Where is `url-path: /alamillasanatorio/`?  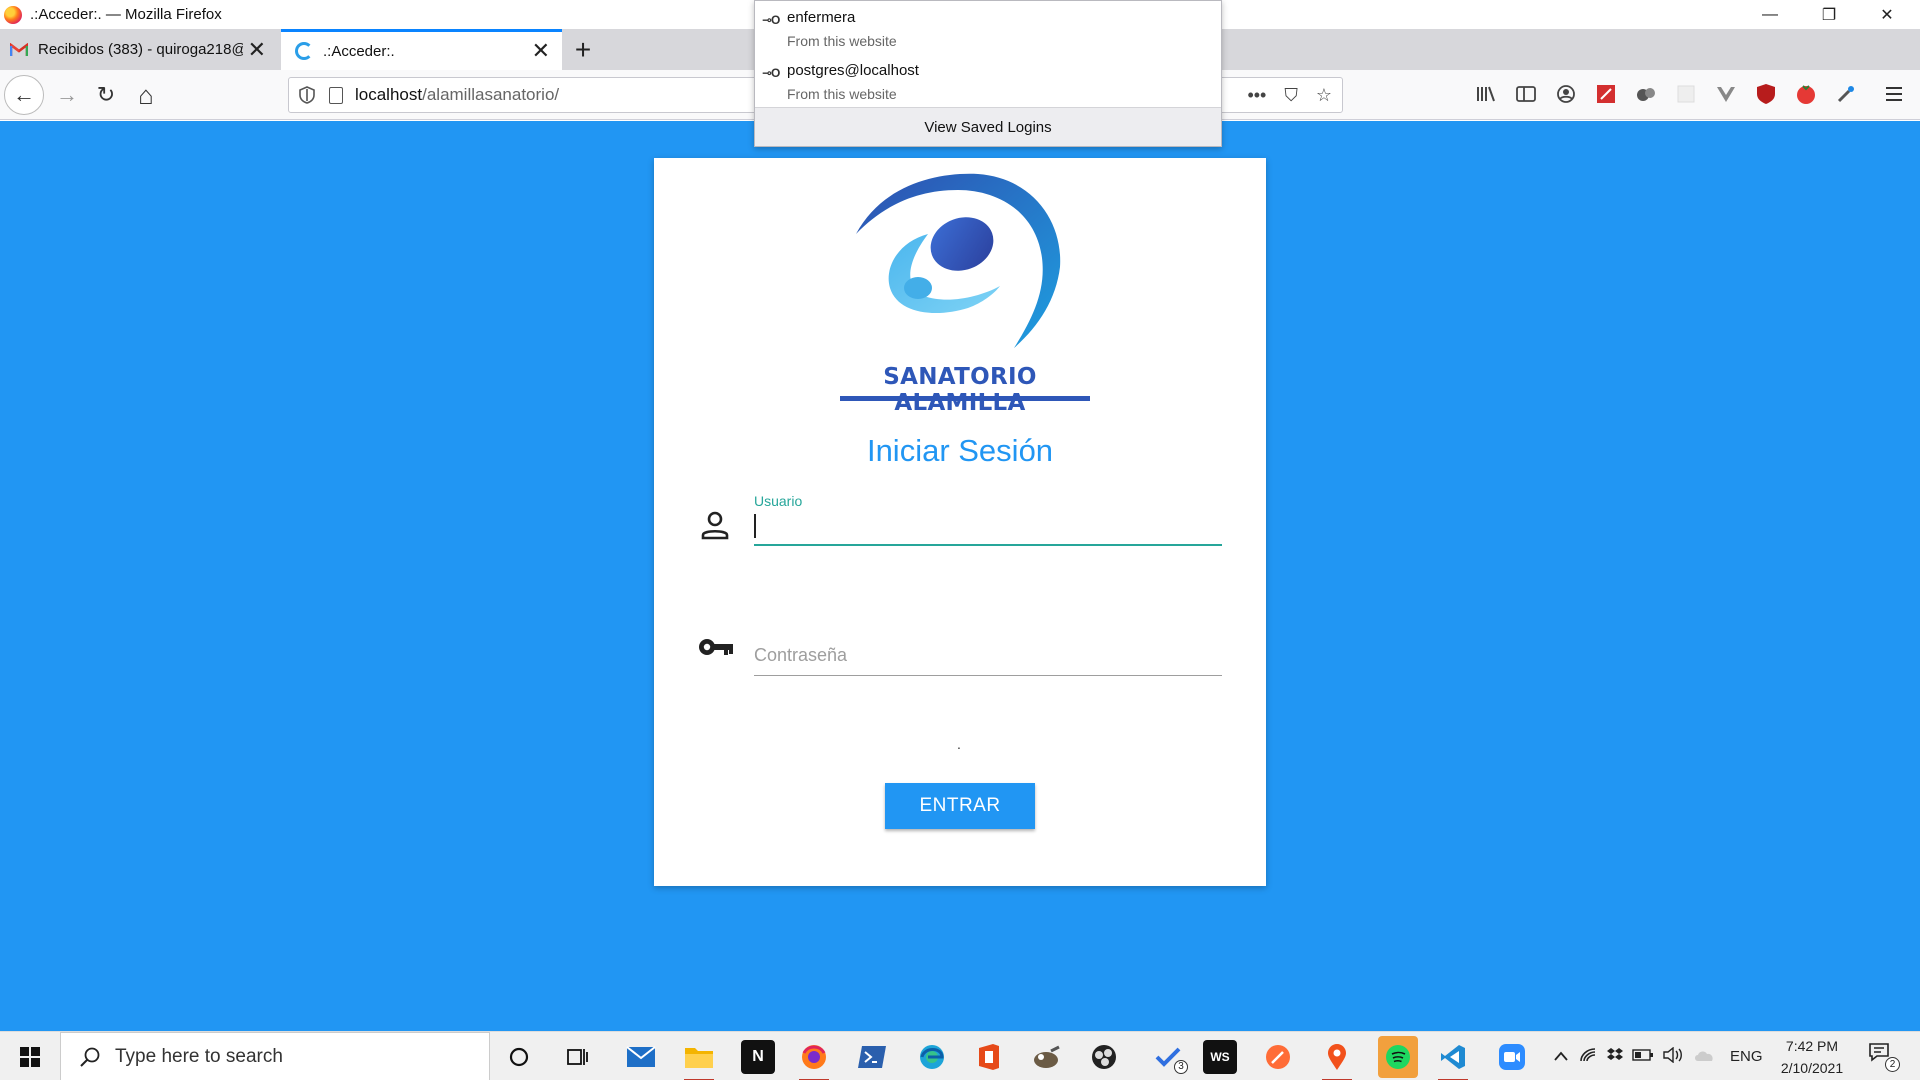 url-path: /alamillasanatorio/ is located at coordinates (491, 94).